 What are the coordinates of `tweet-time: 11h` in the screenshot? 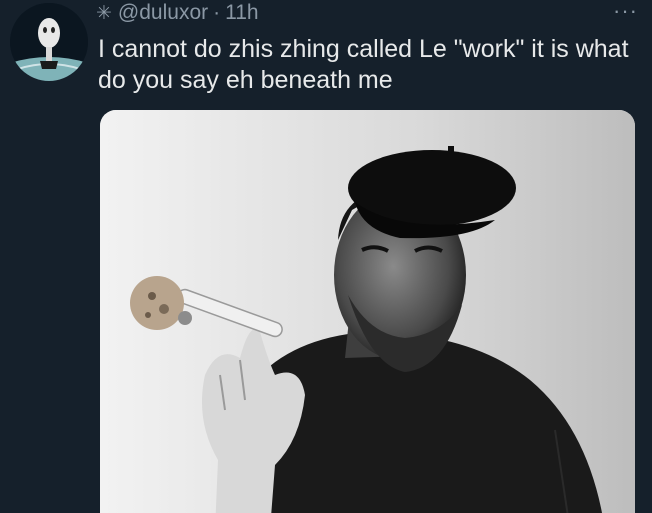 It's located at (241, 12).